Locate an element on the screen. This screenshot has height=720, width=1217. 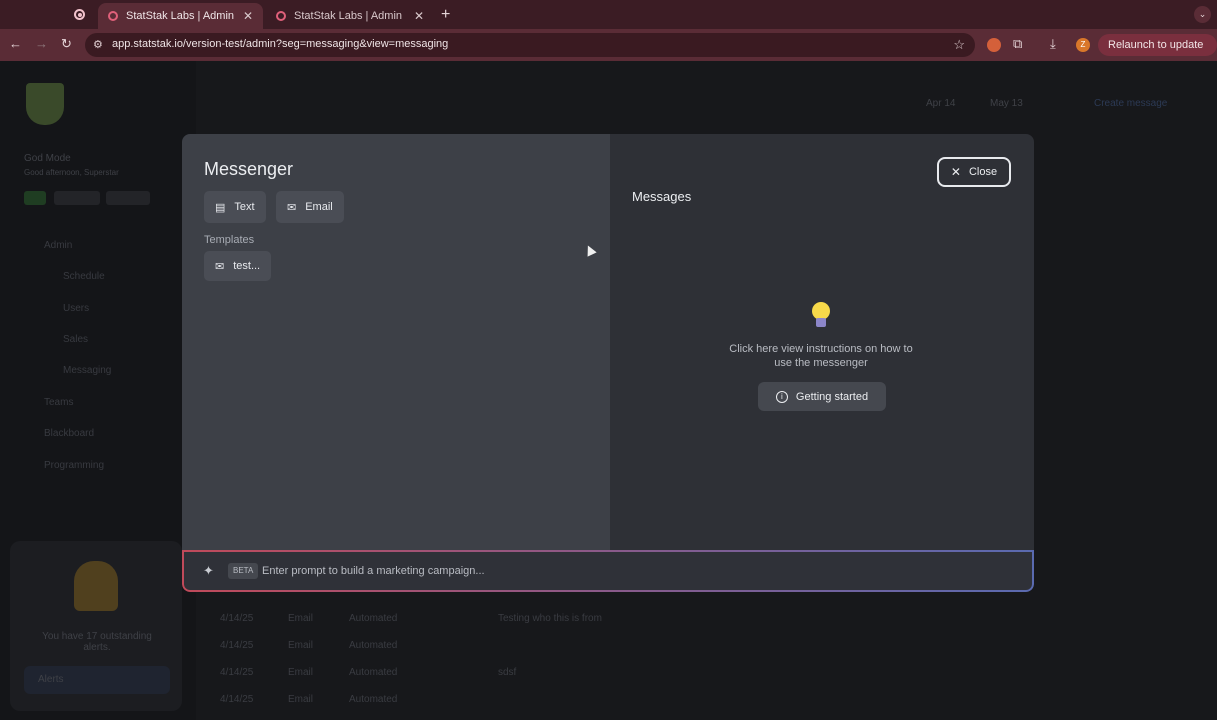
close-icon: ✕ is located at coordinates (955, 172).